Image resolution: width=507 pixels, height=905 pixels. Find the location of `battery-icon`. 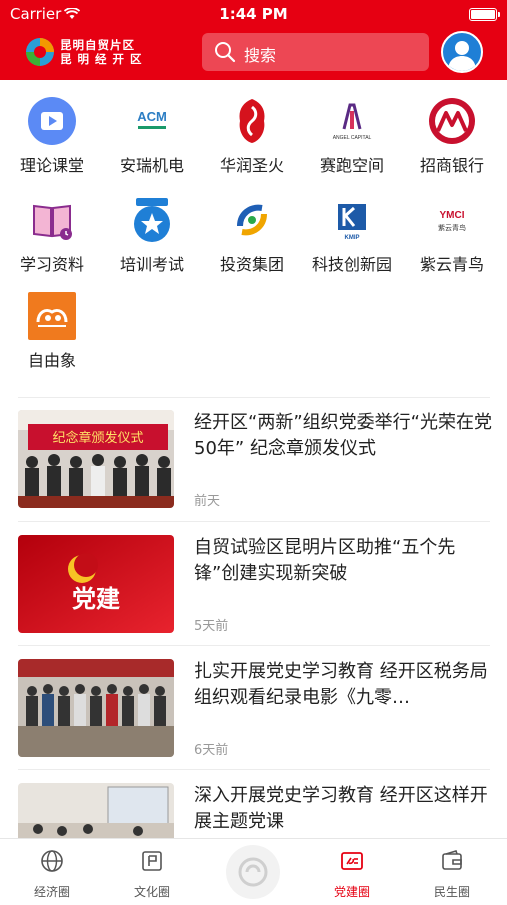

battery-icon is located at coordinates (484, 14).